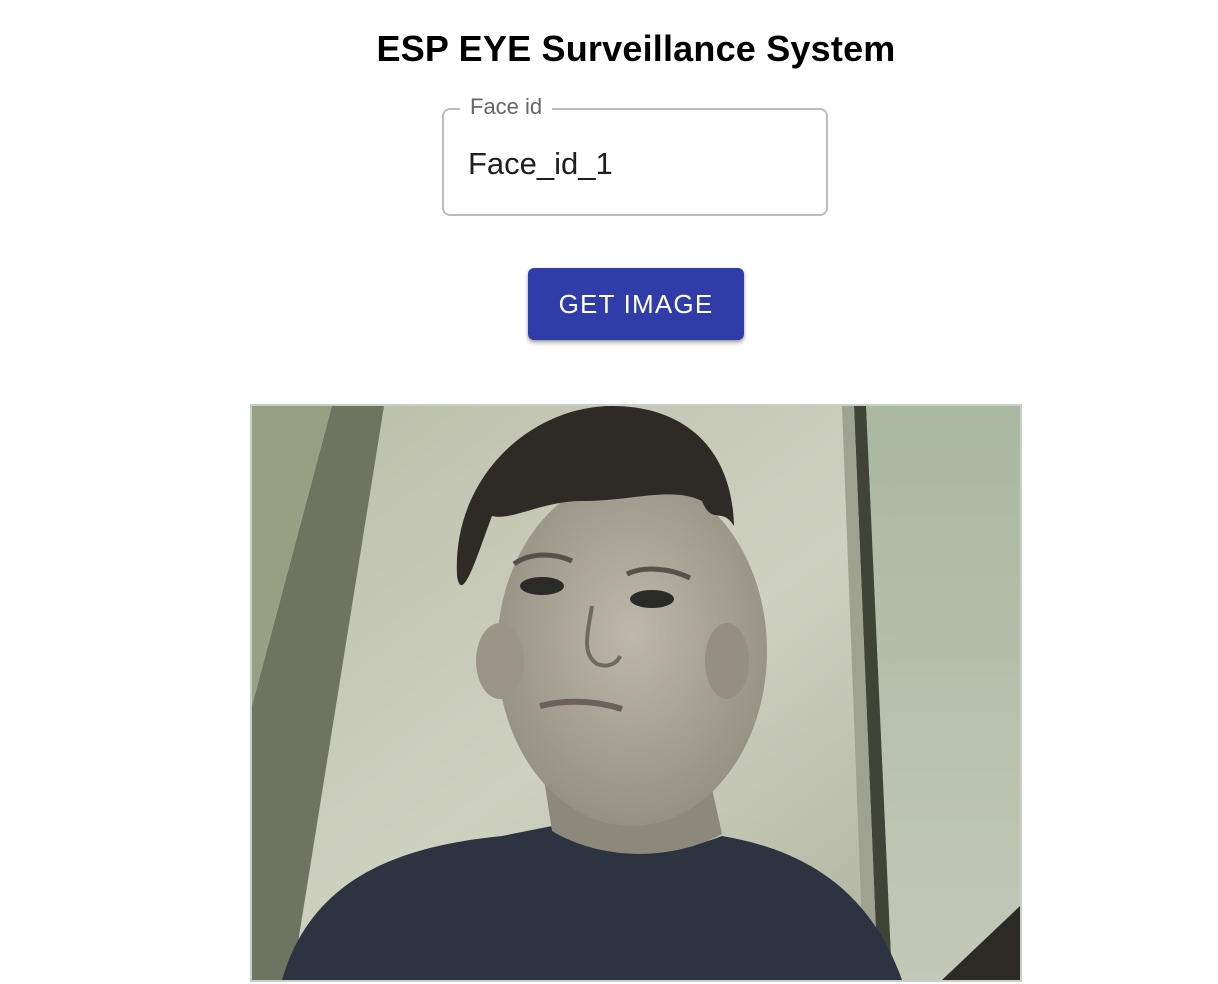 The width and height of the screenshot is (1218, 984). I want to click on face-id-label: Face id, so click(506, 107).